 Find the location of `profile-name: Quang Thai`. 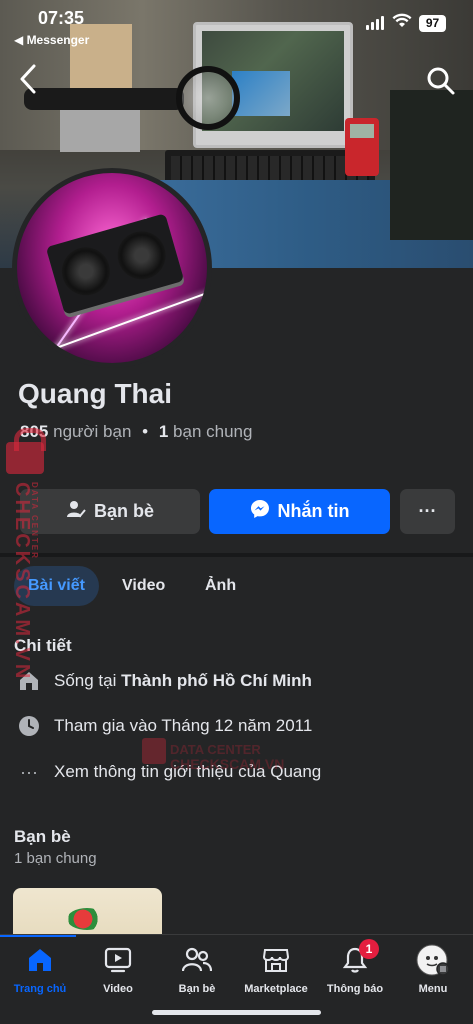

profile-name: Quang Thai is located at coordinates (95, 393).